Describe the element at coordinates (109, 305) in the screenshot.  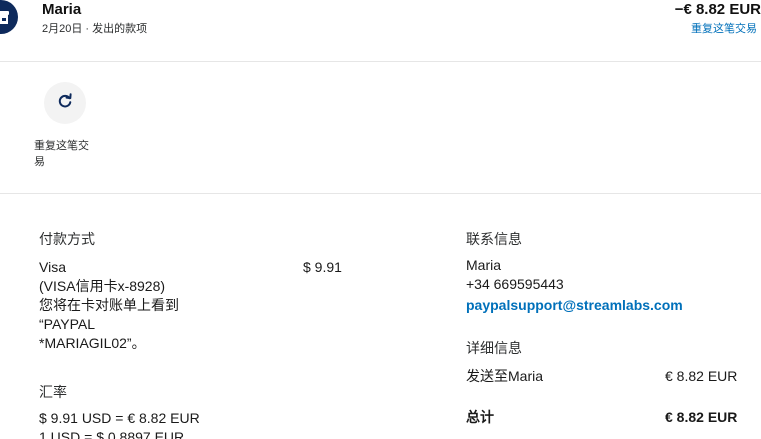
I see `statement-note-line1: 您将在卡对账单上看到` at that location.